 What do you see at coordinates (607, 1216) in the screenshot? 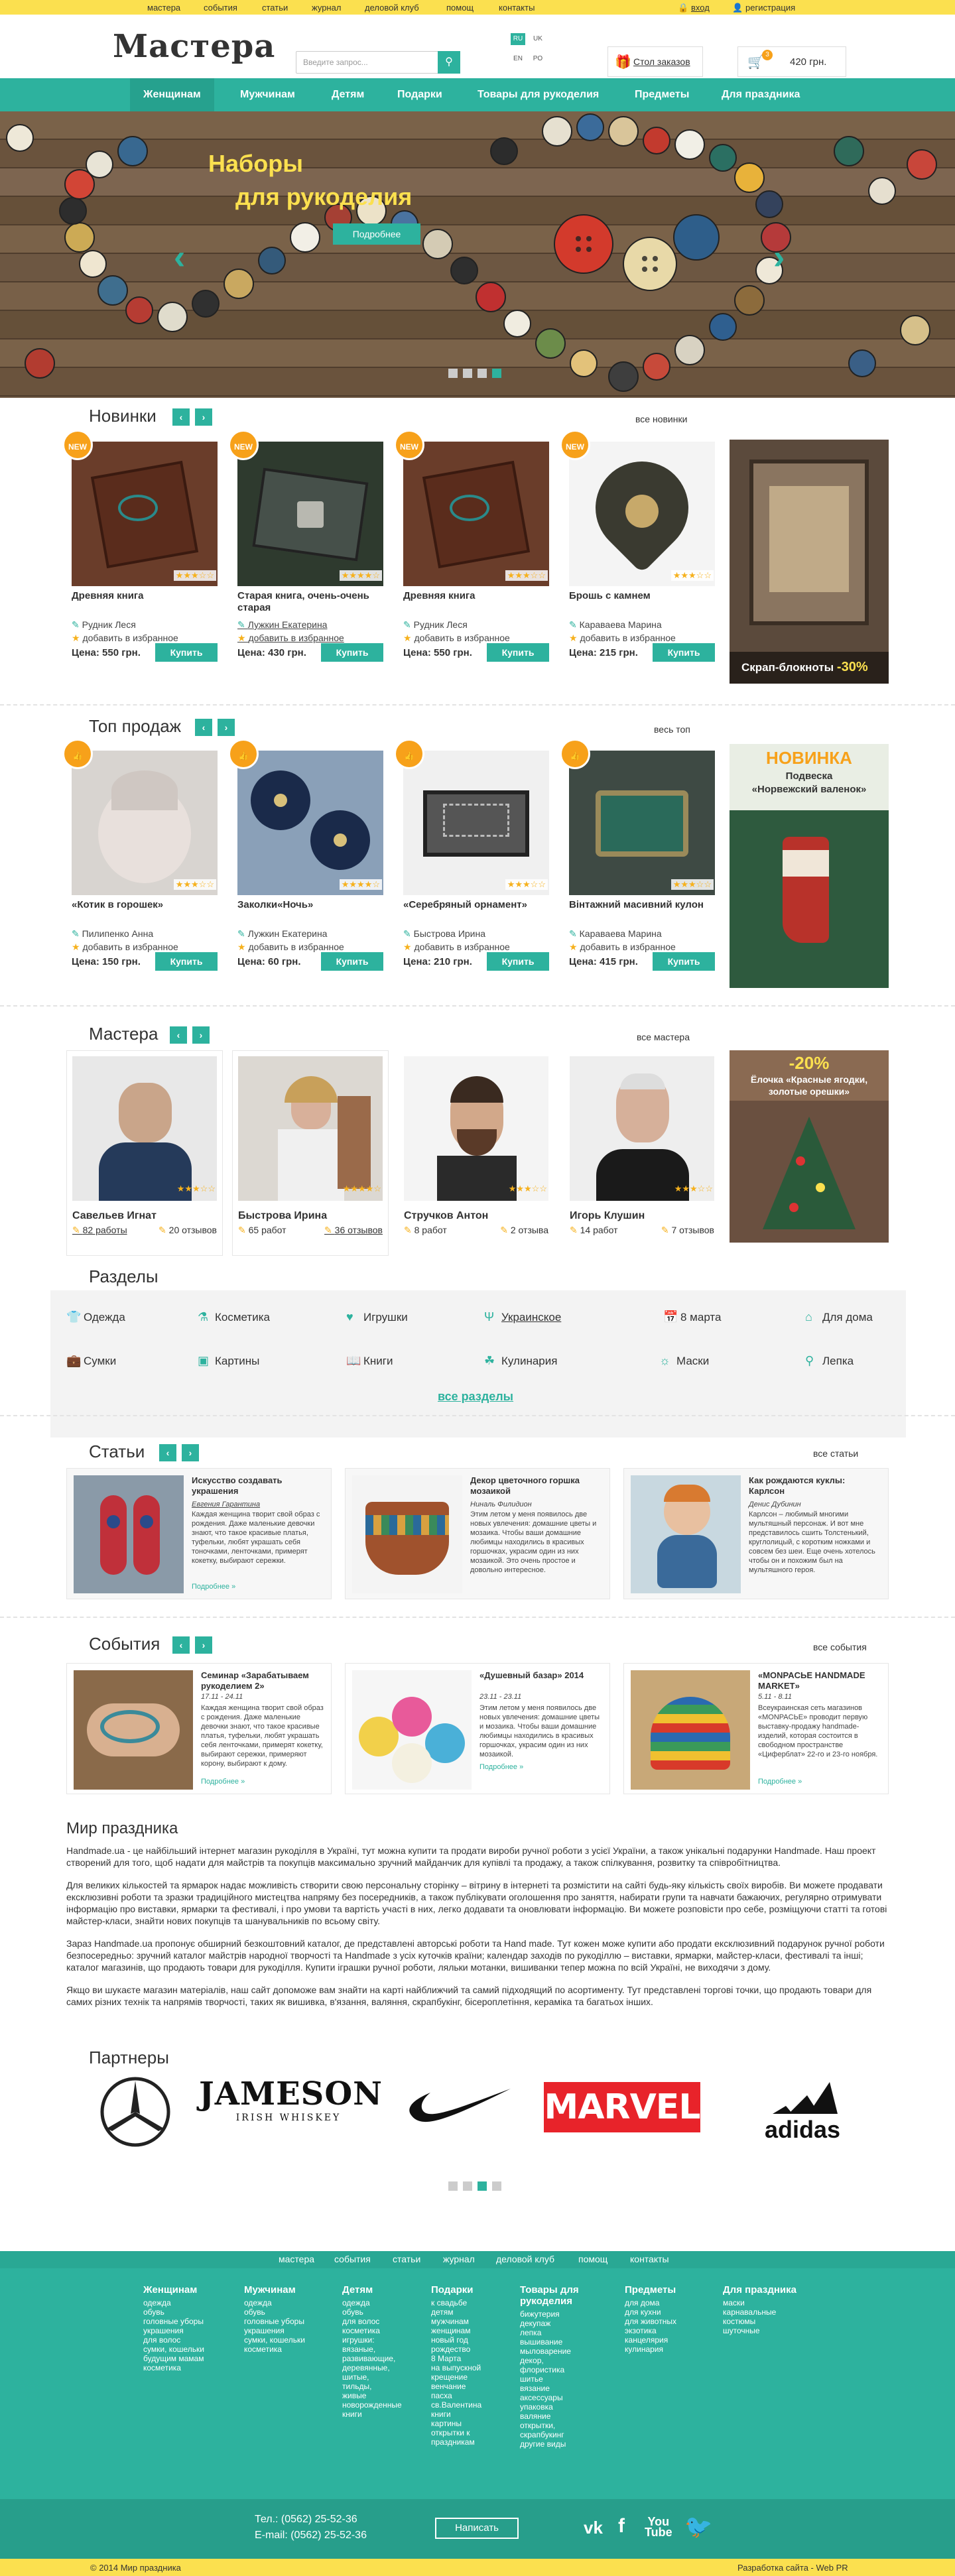
I see `master-name: Игорь Клушин` at bounding box center [607, 1216].